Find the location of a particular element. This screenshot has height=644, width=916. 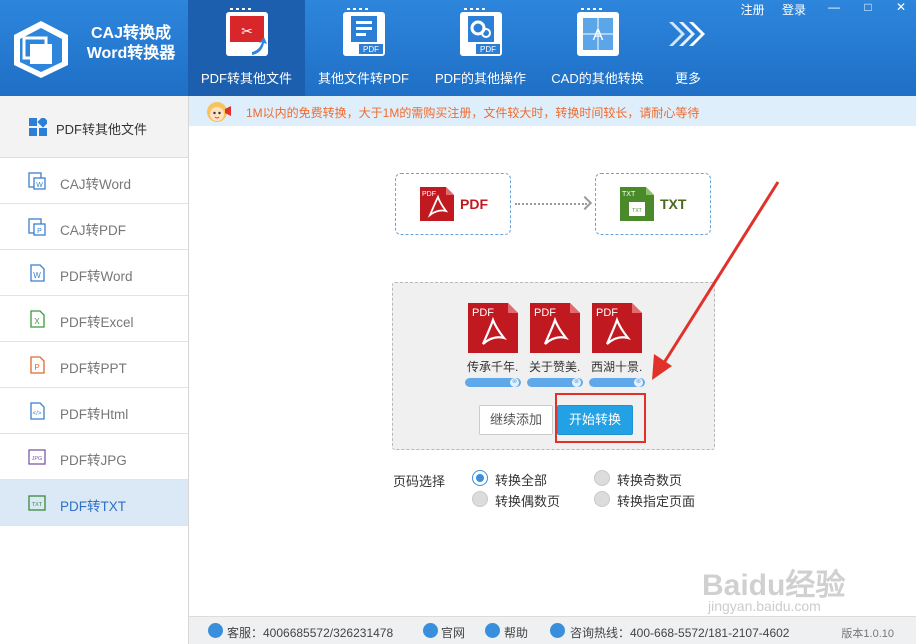

sidebar-item-label: PDF转JPG is located at coordinates (93, 460).